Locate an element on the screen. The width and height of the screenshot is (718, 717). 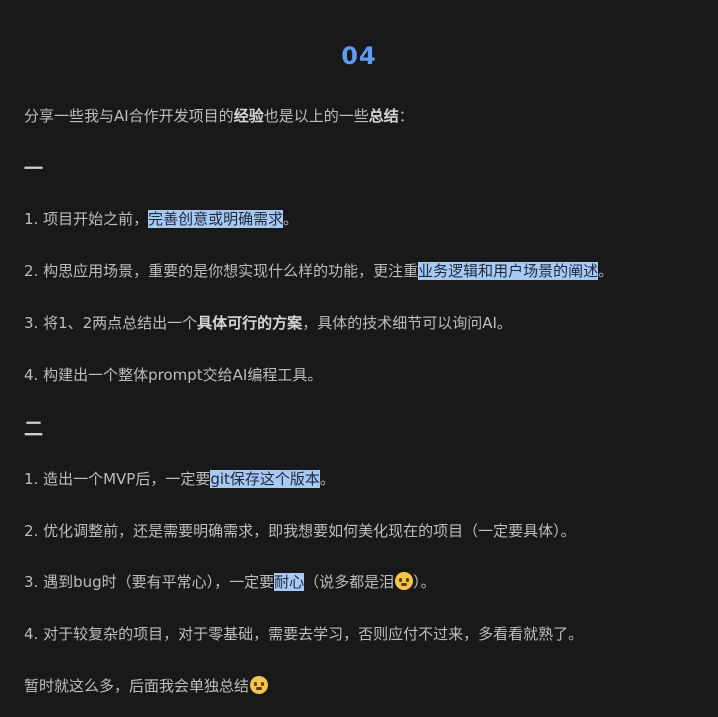
list-item: 3. 将1、2两点总结出一个具体可行的方案，具体的技术细节可以询问AI。 is located at coordinates (268, 323).